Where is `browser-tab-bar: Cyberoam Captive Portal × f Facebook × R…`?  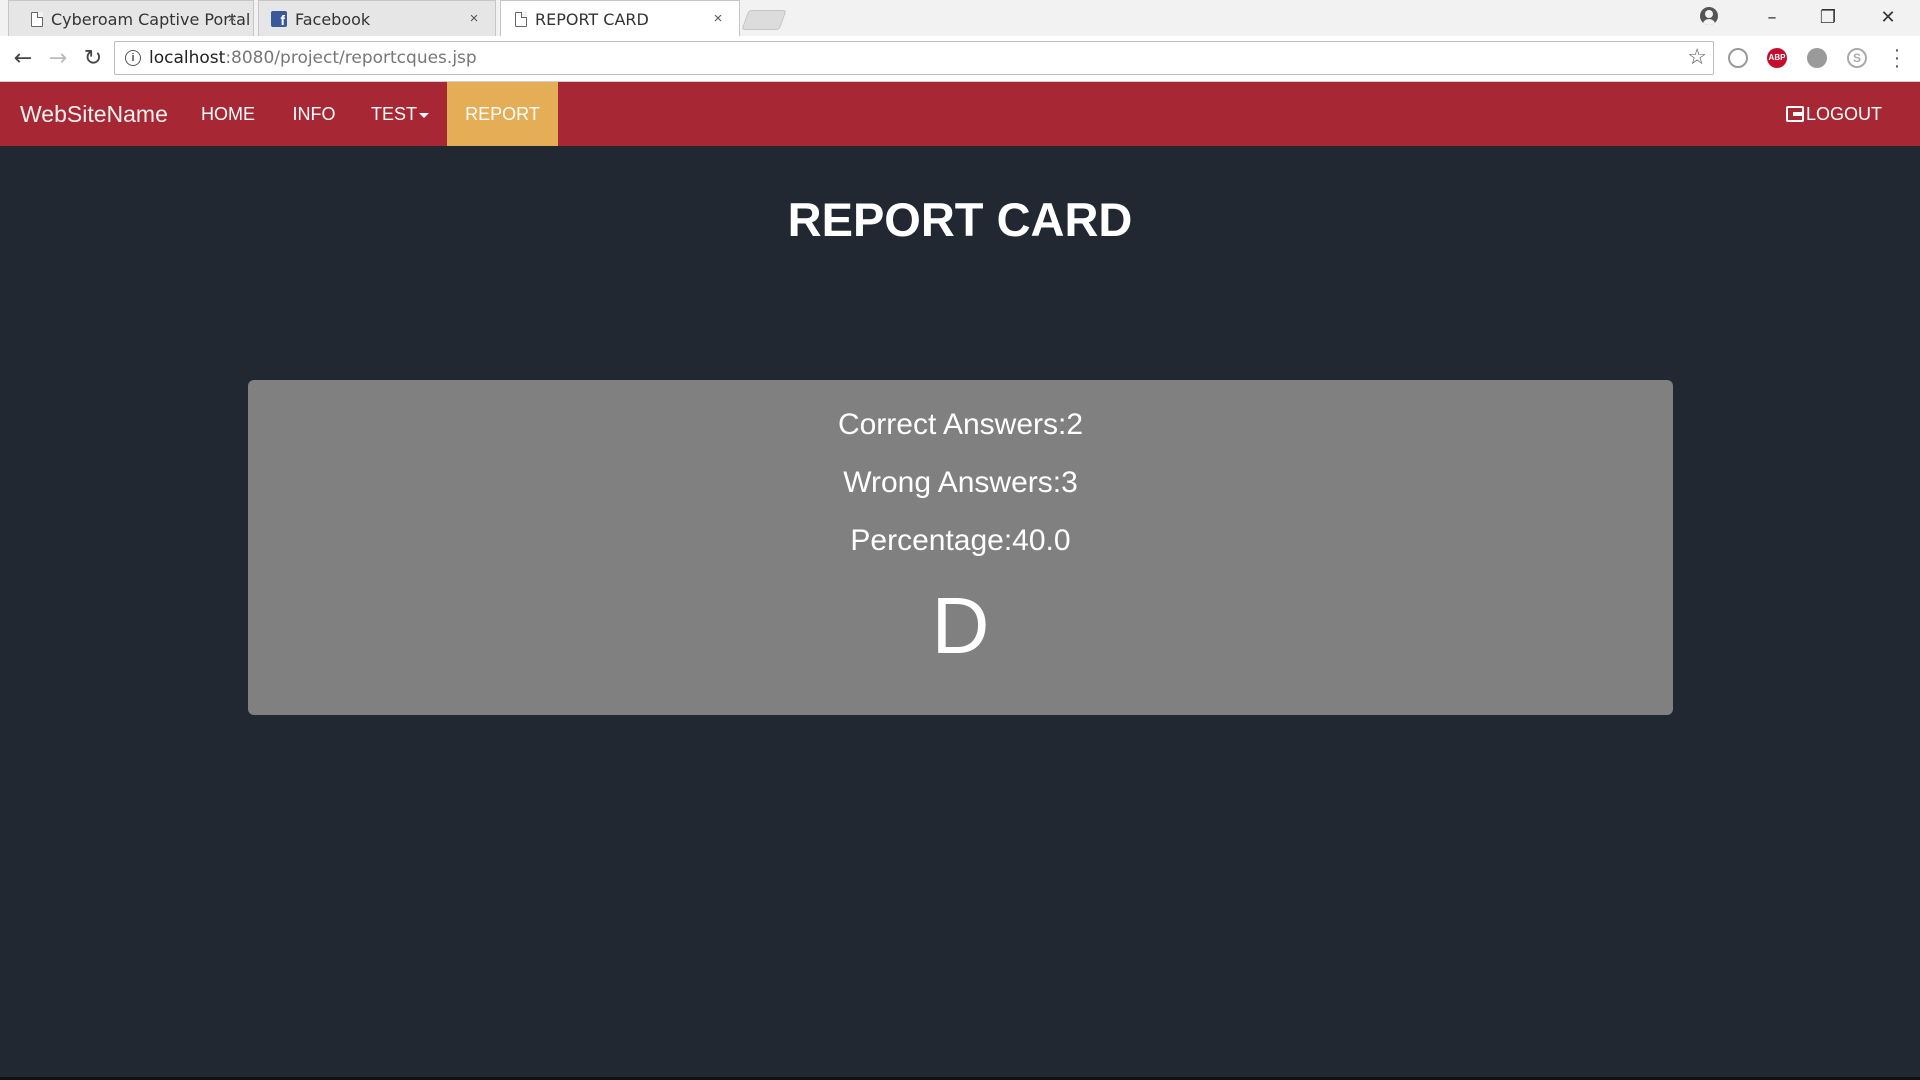
browser-tab-bar: Cyberoam Captive Portal × f Facebook × R… is located at coordinates (960, 18).